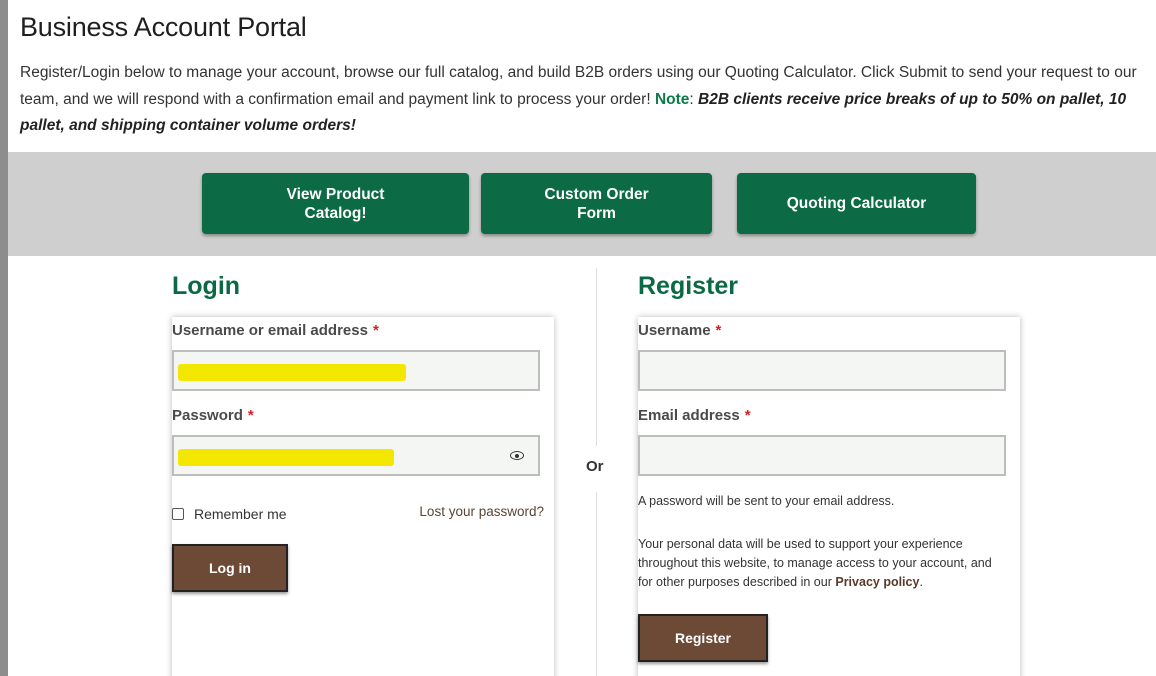 The width and height of the screenshot is (1156, 676). I want to click on quoting-calculator-label: Quoting Calculator, so click(856, 203).